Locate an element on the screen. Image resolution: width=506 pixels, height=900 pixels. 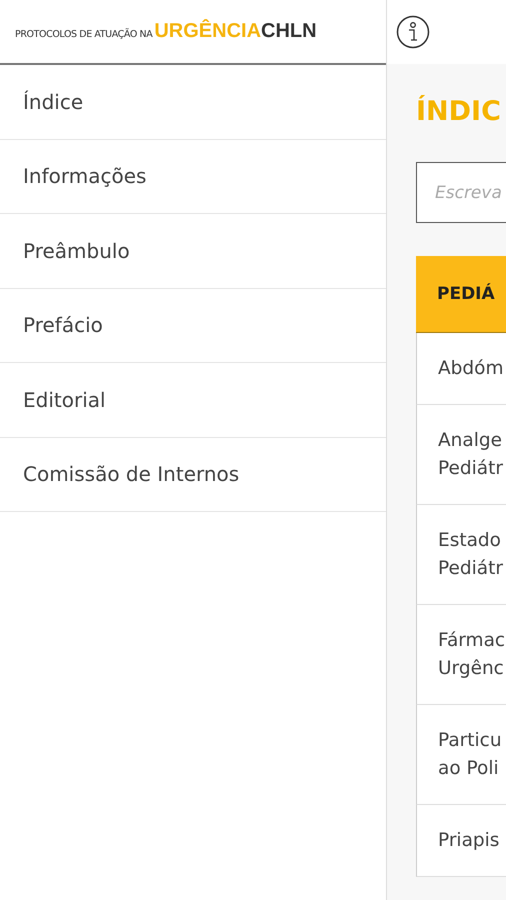
logo-text: URGÊNCIA is located at coordinates (208, 31).